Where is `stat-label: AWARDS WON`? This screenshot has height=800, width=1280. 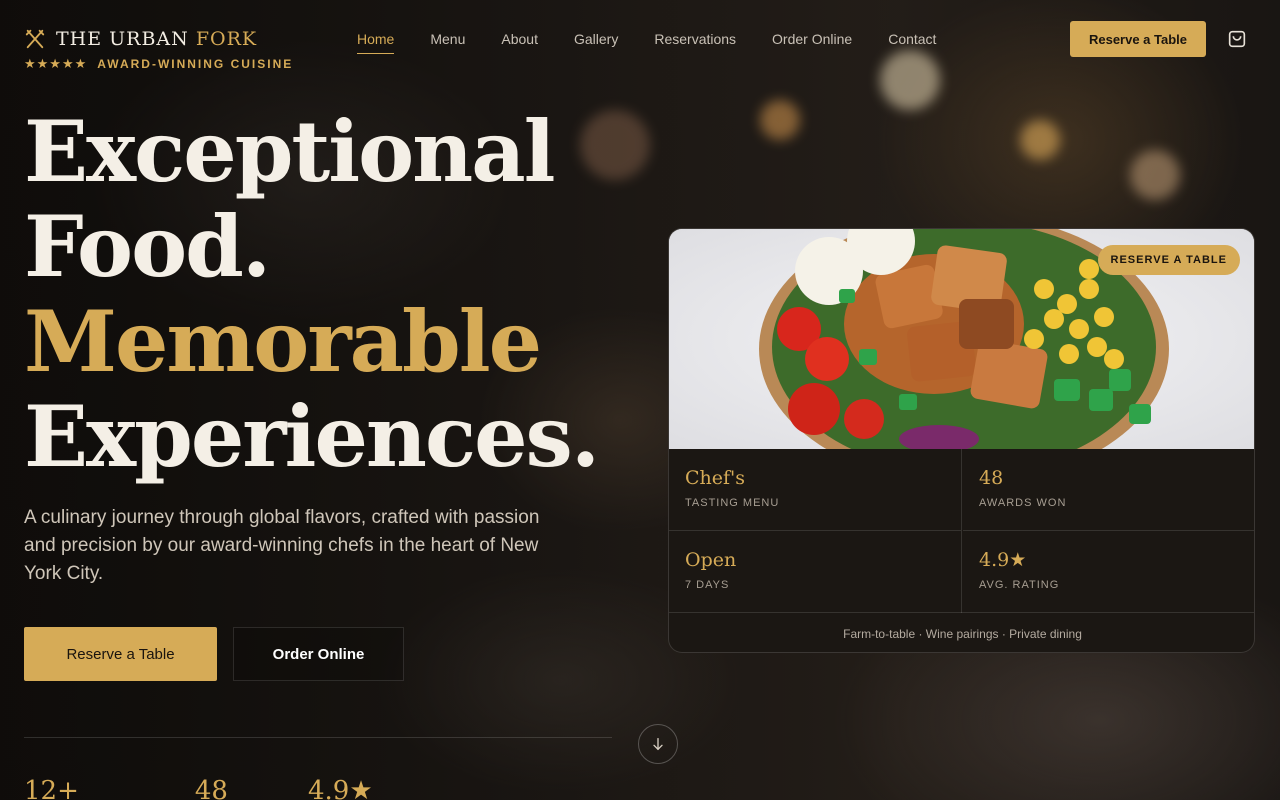
stat-label: AWARDS WON is located at coordinates (1023, 503).